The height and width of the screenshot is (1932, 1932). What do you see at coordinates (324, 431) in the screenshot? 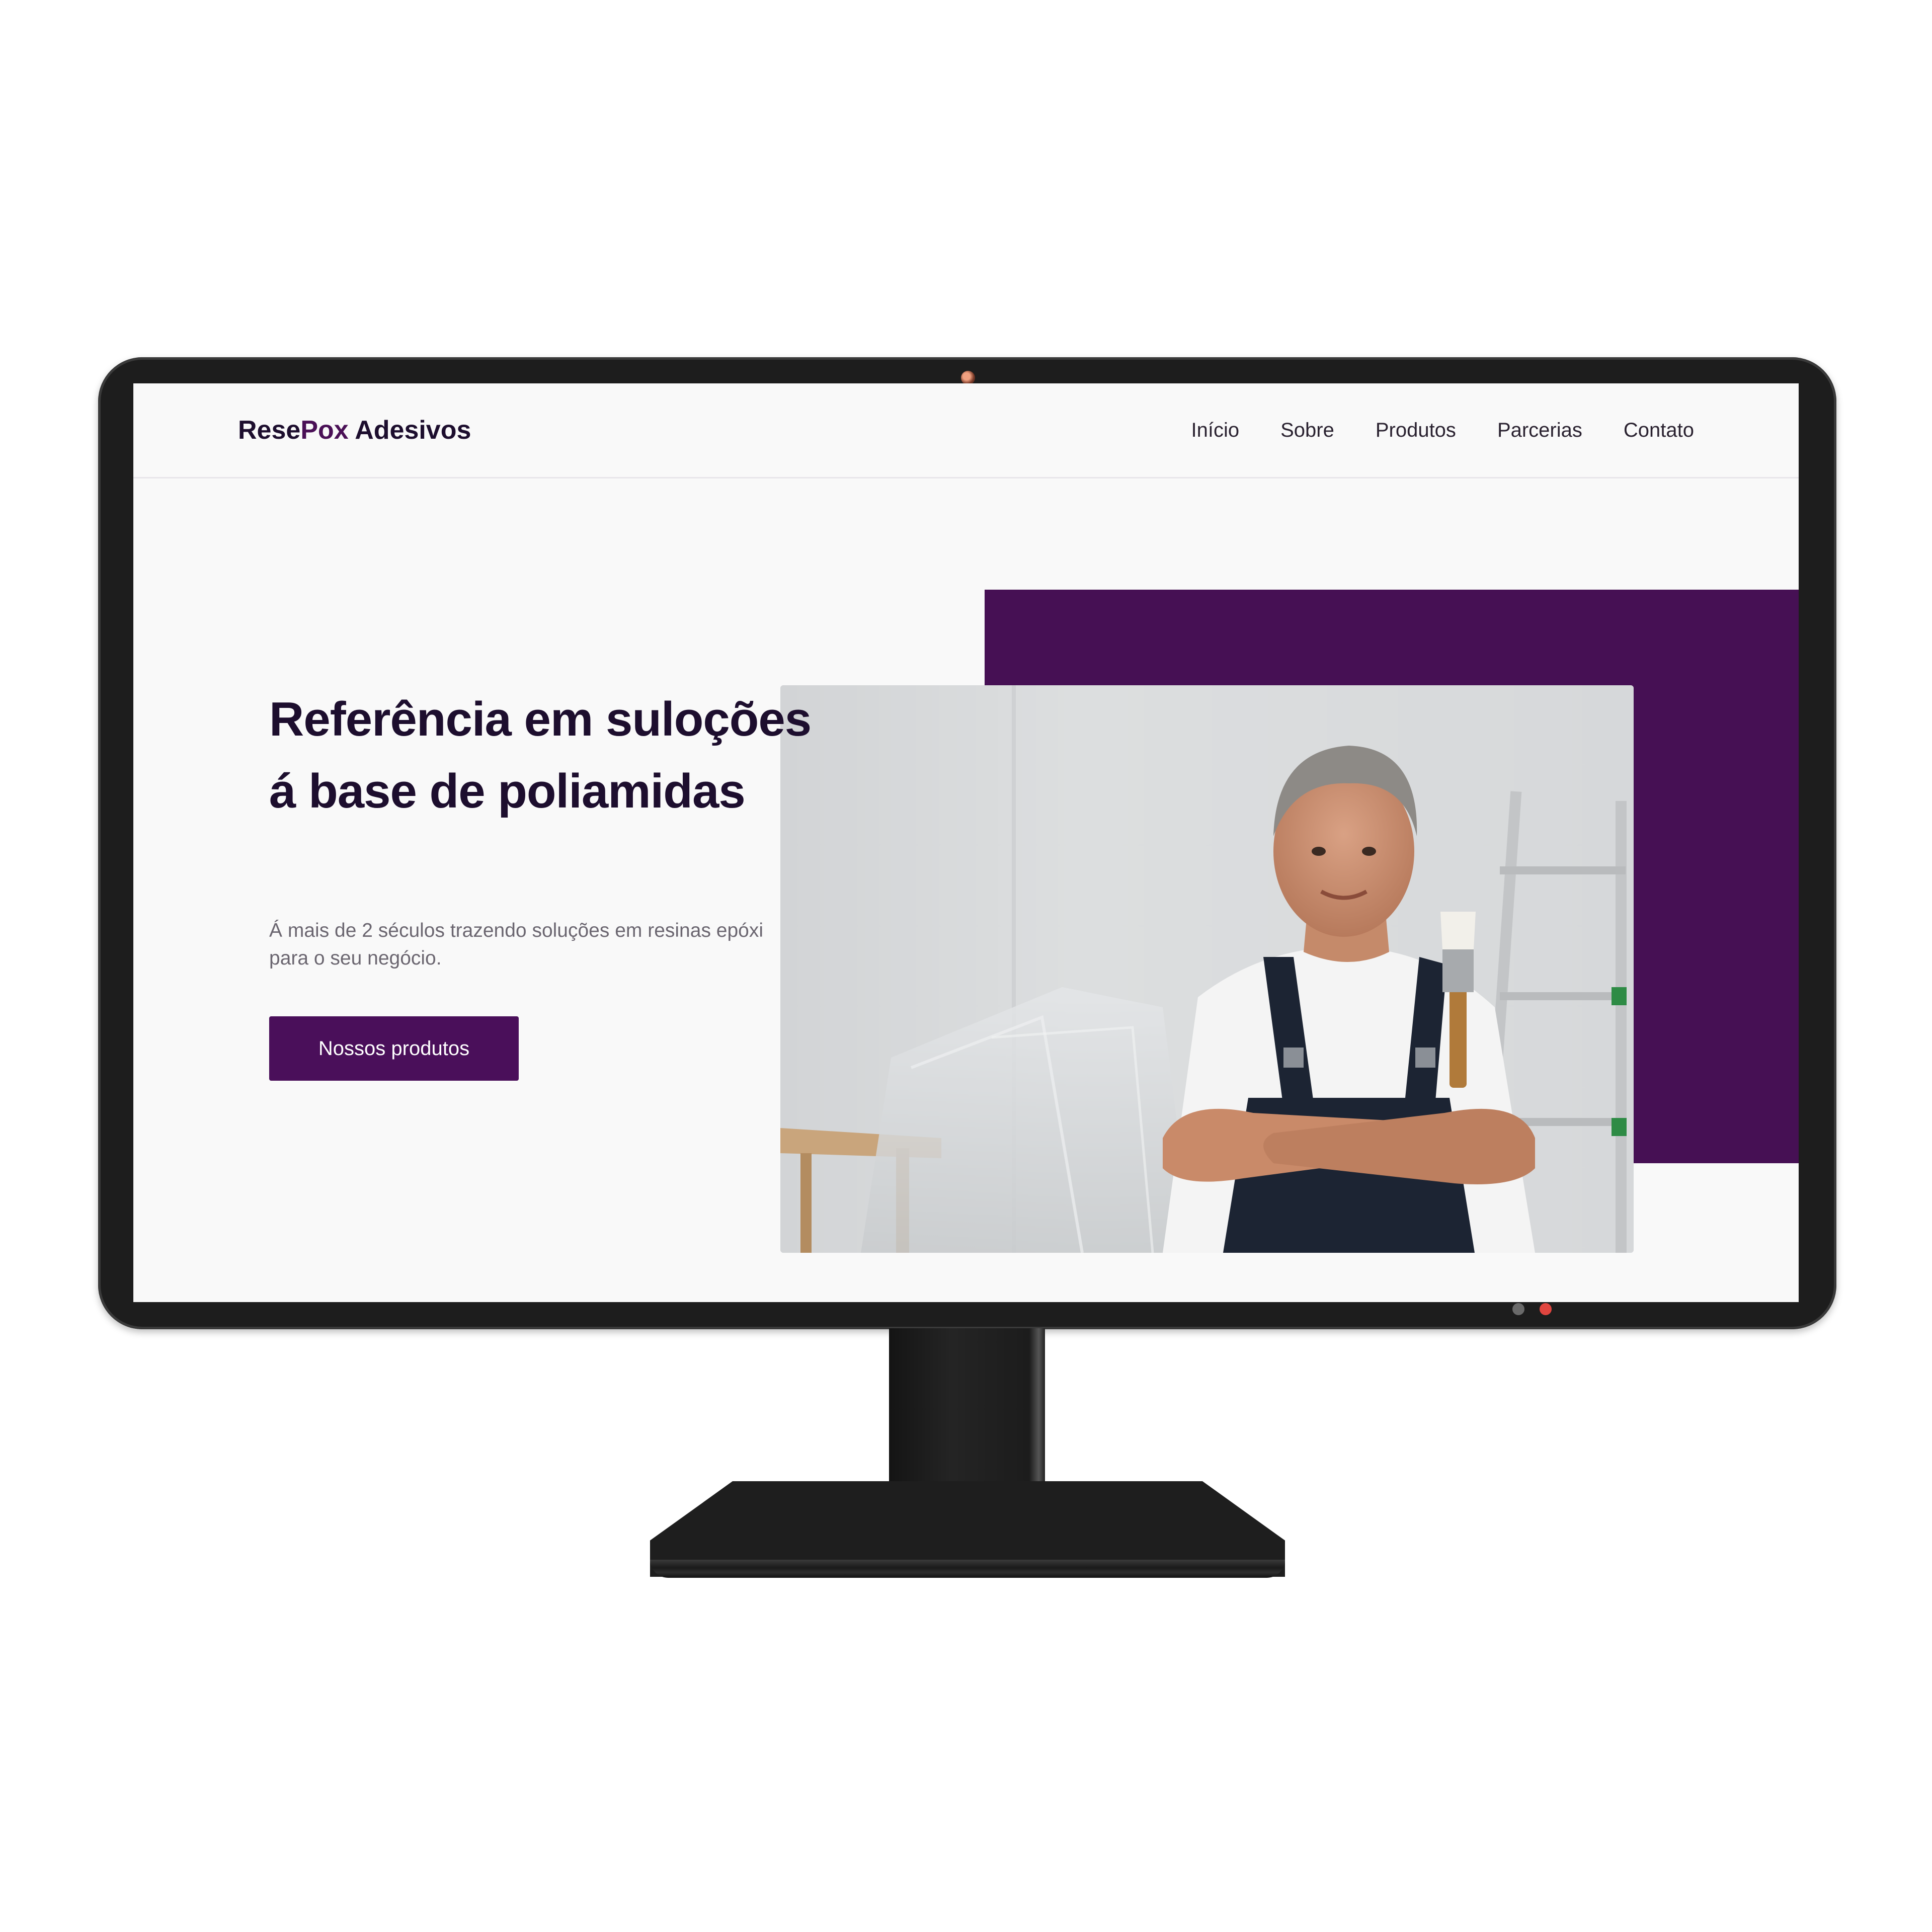
I see `logo-text-accent: Pox` at bounding box center [324, 431].